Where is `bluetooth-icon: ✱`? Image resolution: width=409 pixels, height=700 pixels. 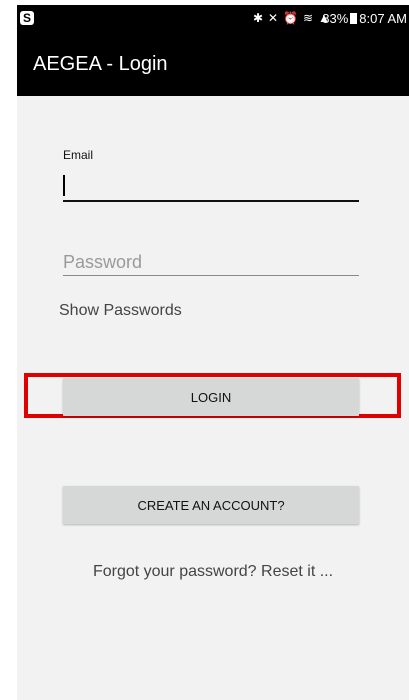 bluetooth-icon: ✱ is located at coordinates (258, 18).